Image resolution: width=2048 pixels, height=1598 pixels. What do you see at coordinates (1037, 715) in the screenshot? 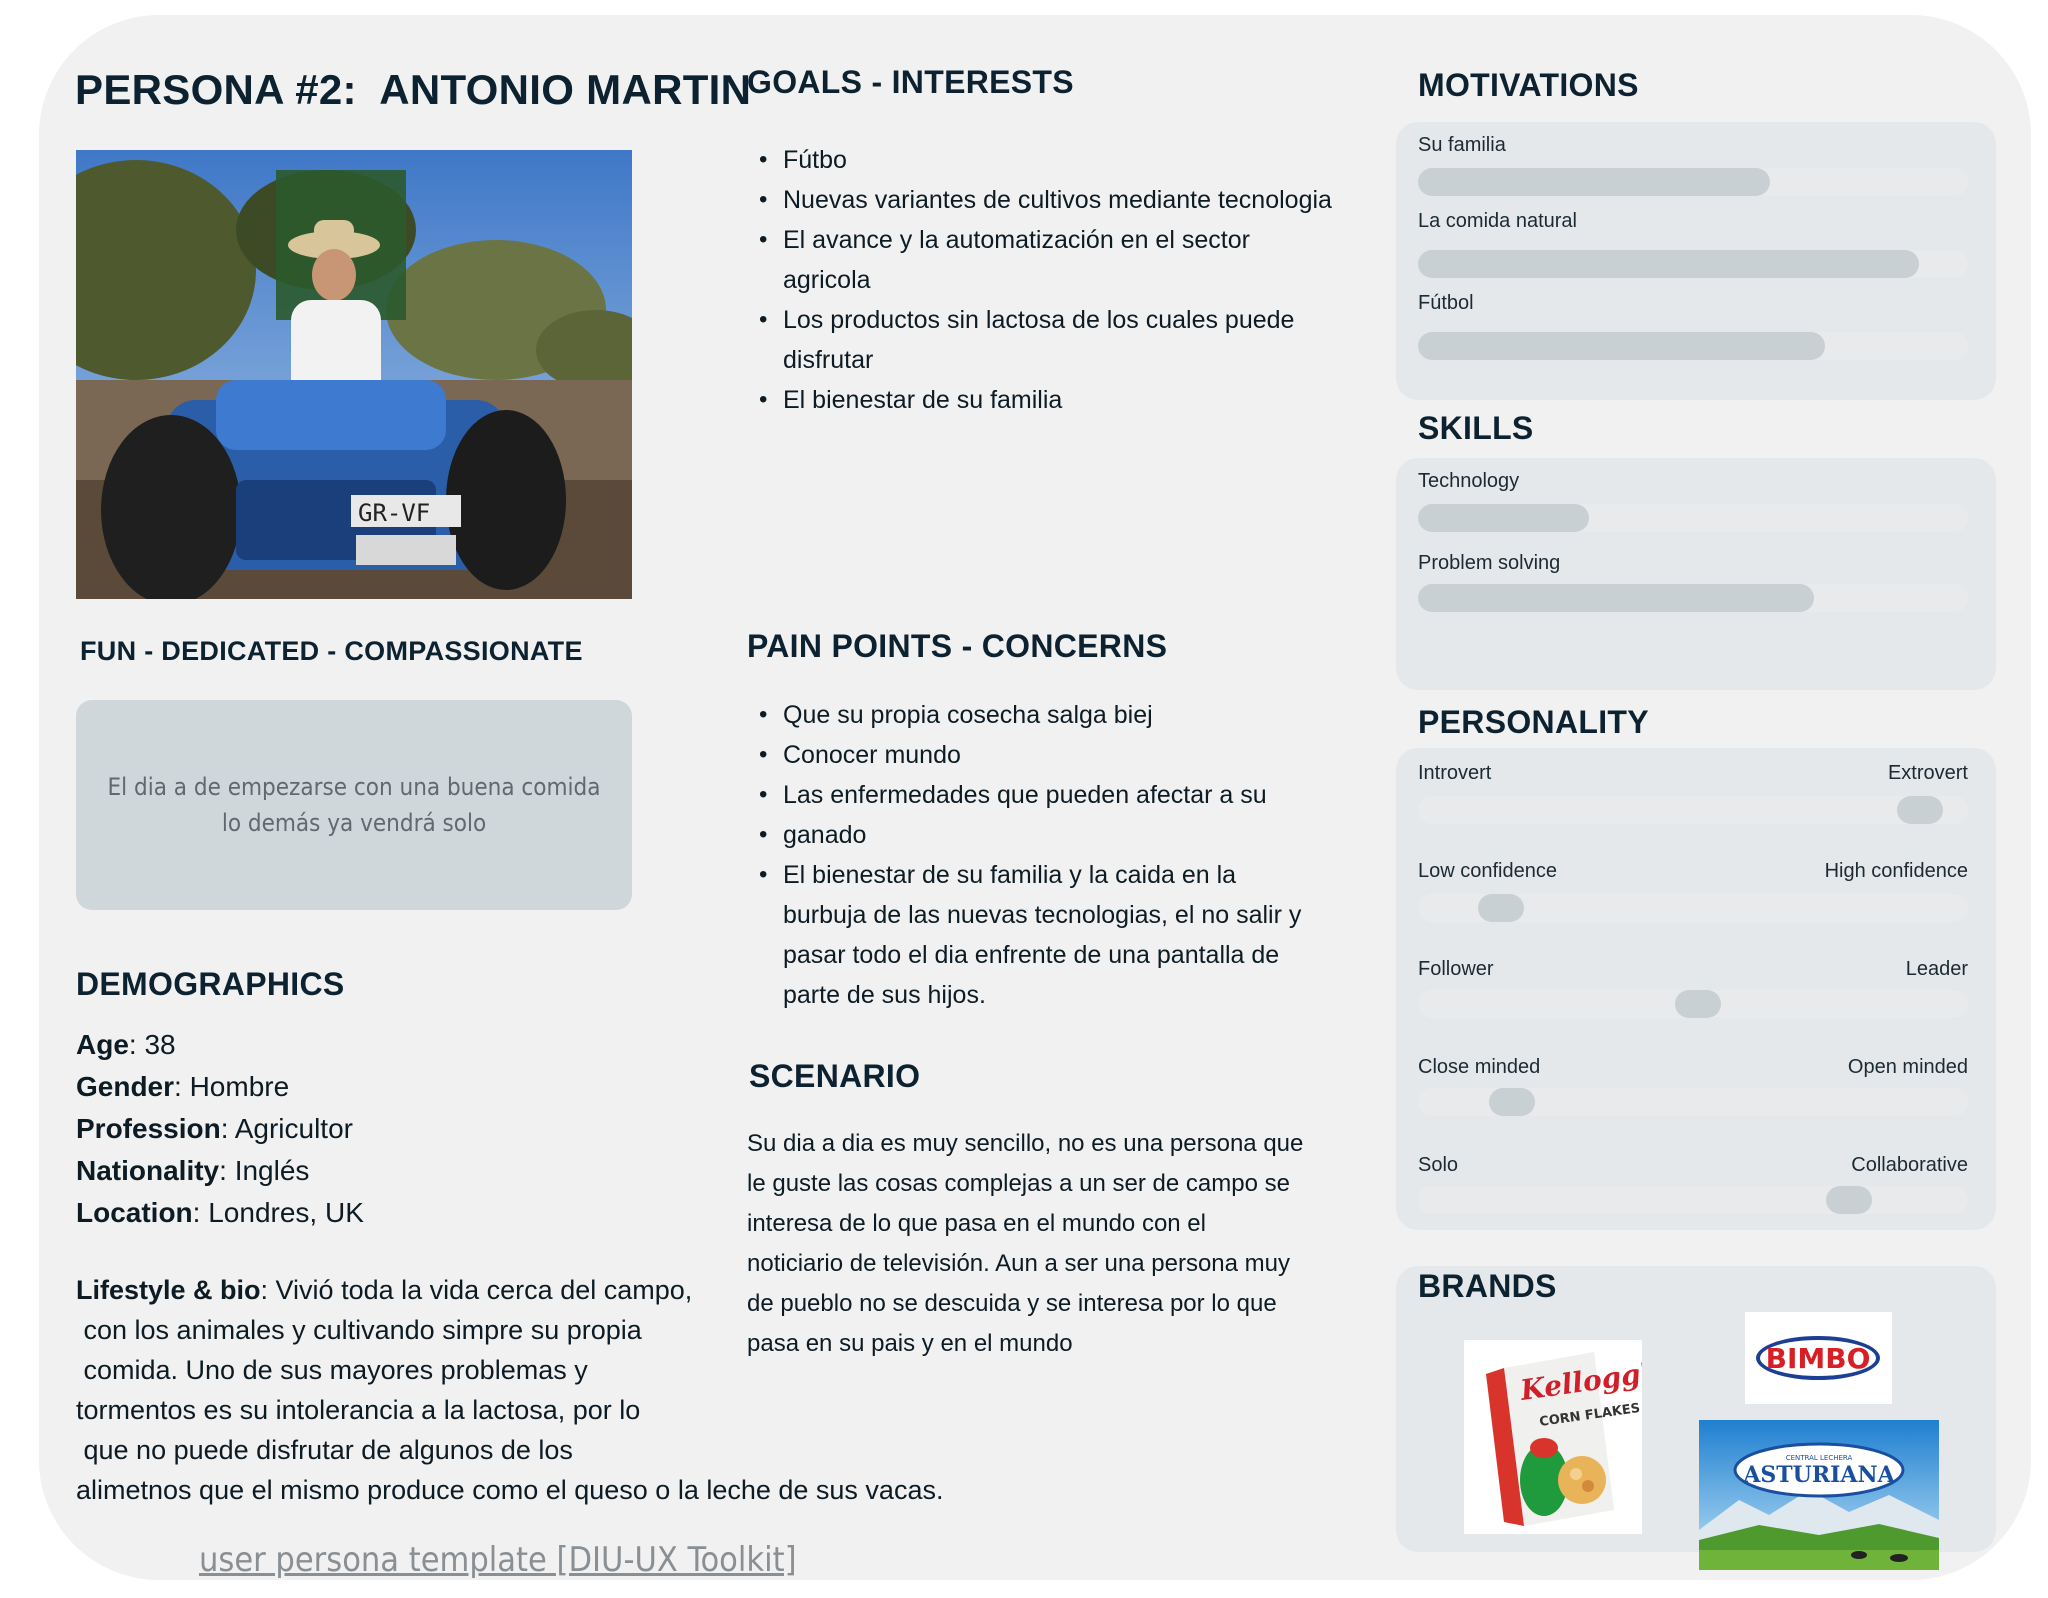
I see `list-item: Que su propia cosecha salga biej` at bounding box center [1037, 715].